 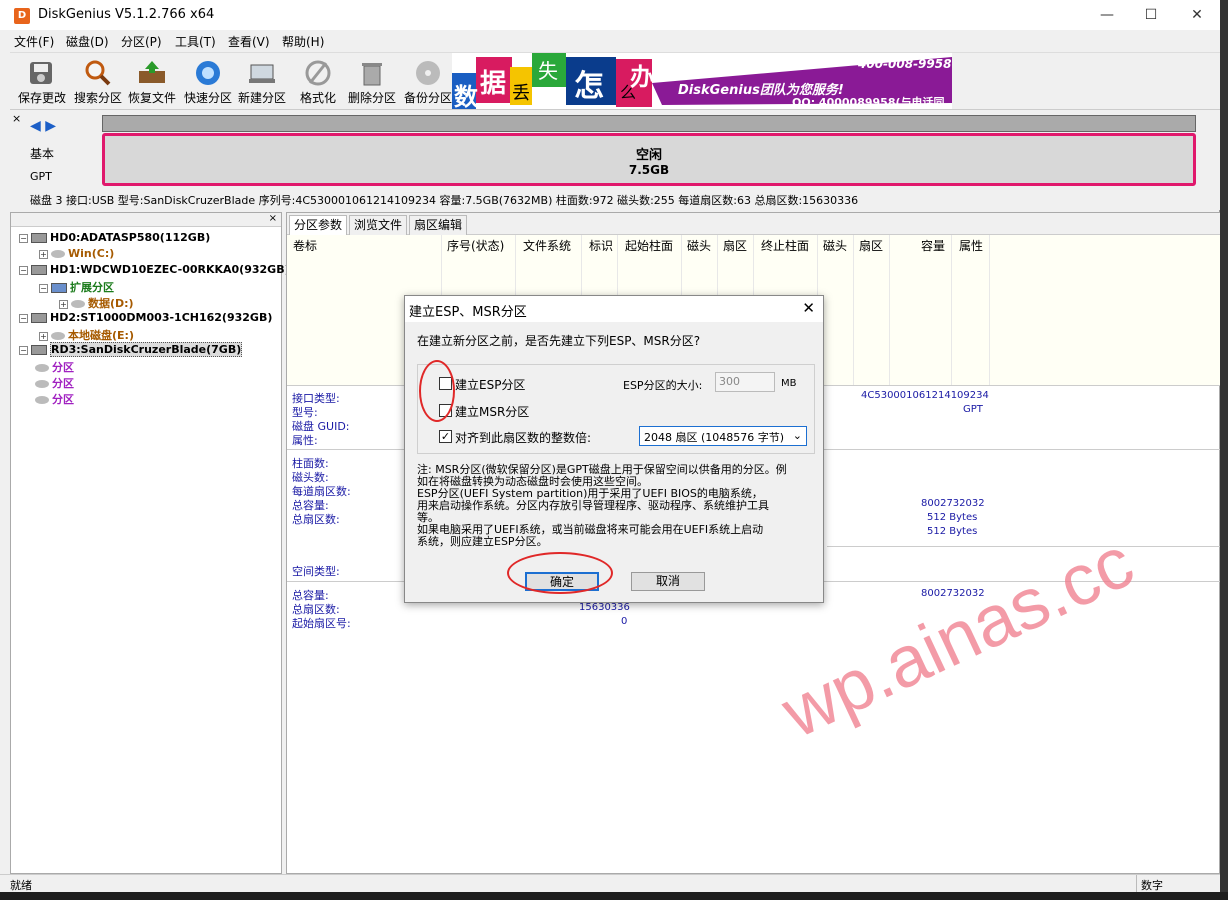 I want to click on status-text: 就绪, so click(x=21, y=885).